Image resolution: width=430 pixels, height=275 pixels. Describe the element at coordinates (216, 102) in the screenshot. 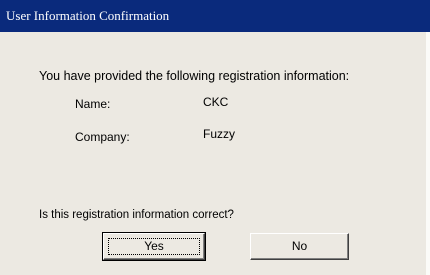

I see `name-value: CKC` at that location.